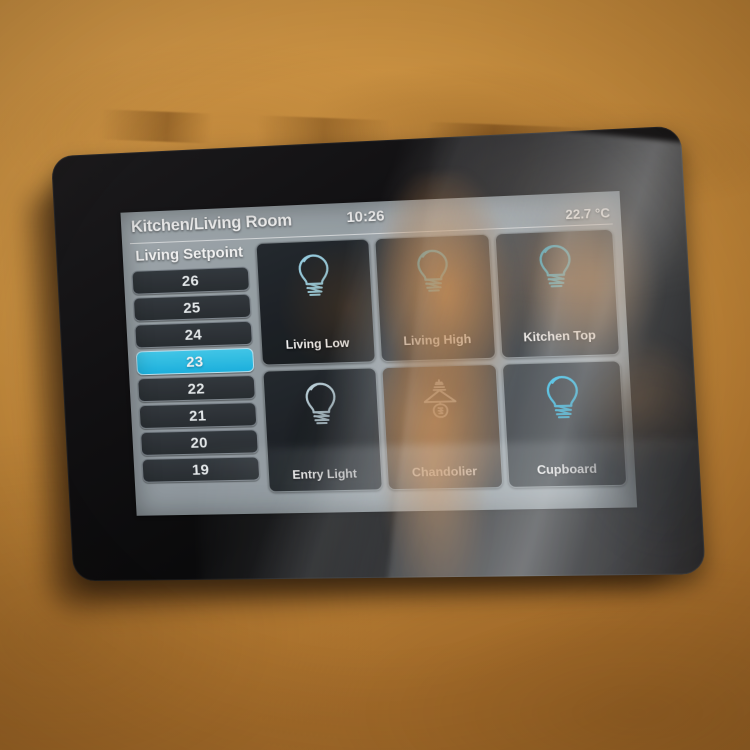 The width and height of the screenshot is (750, 750). I want to click on setpoint-option: 24, so click(193, 334).